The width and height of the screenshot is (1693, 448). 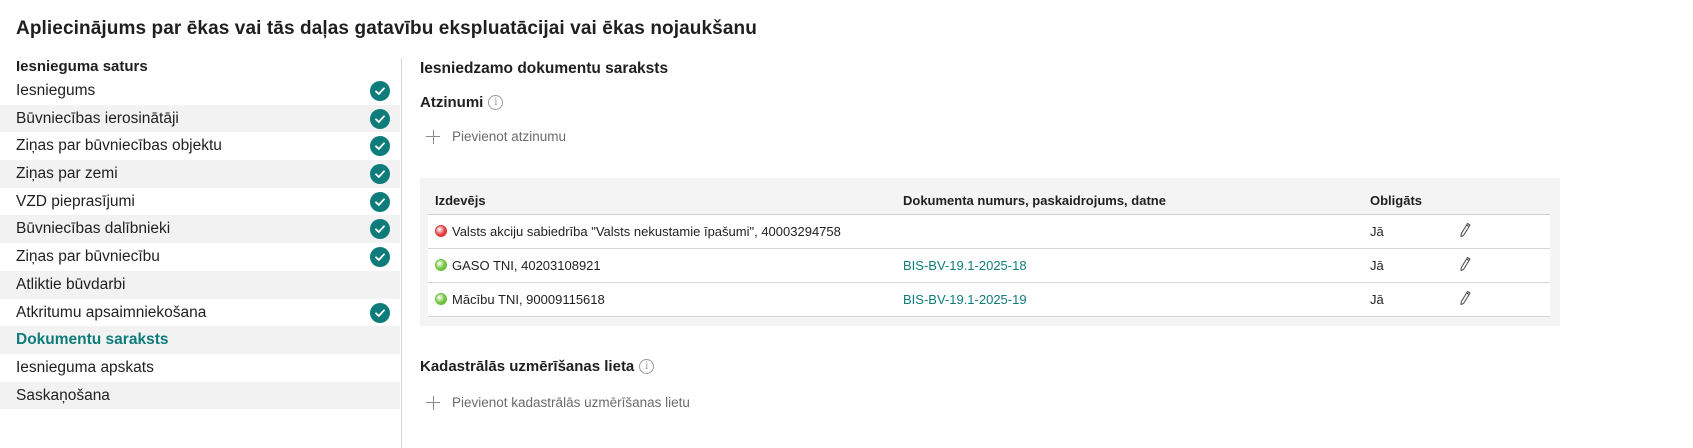 What do you see at coordinates (63, 395) in the screenshot?
I see `sidebar-item-label: Saskaņošana` at bounding box center [63, 395].